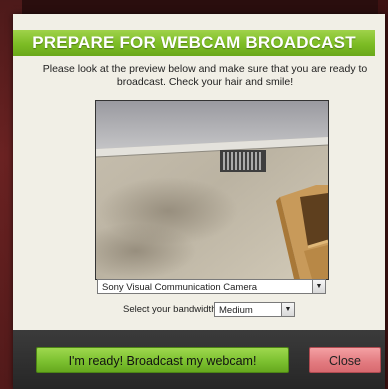 The height and width of the screenshot is (389, 388). Describe the element at coordinates (180, 287) in the screenshot. I see `camera-select-value: Sony Visual Communication Camera` at that location.